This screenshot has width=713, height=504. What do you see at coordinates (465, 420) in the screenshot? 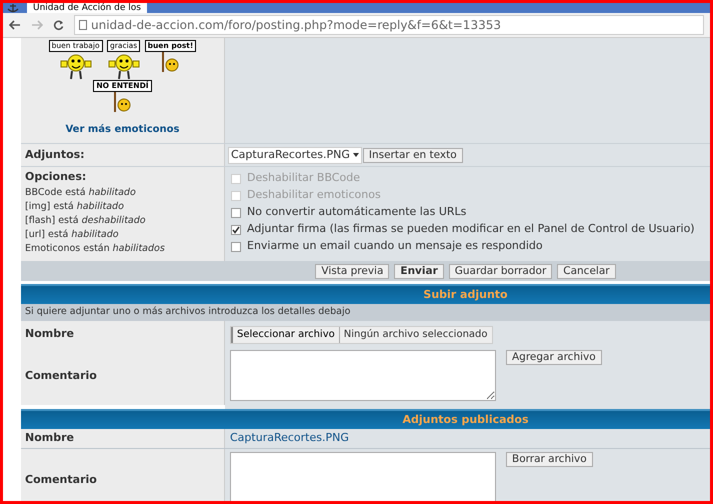
I see `section-title: Adjuntos publicados` at bounding box center [465, 420].